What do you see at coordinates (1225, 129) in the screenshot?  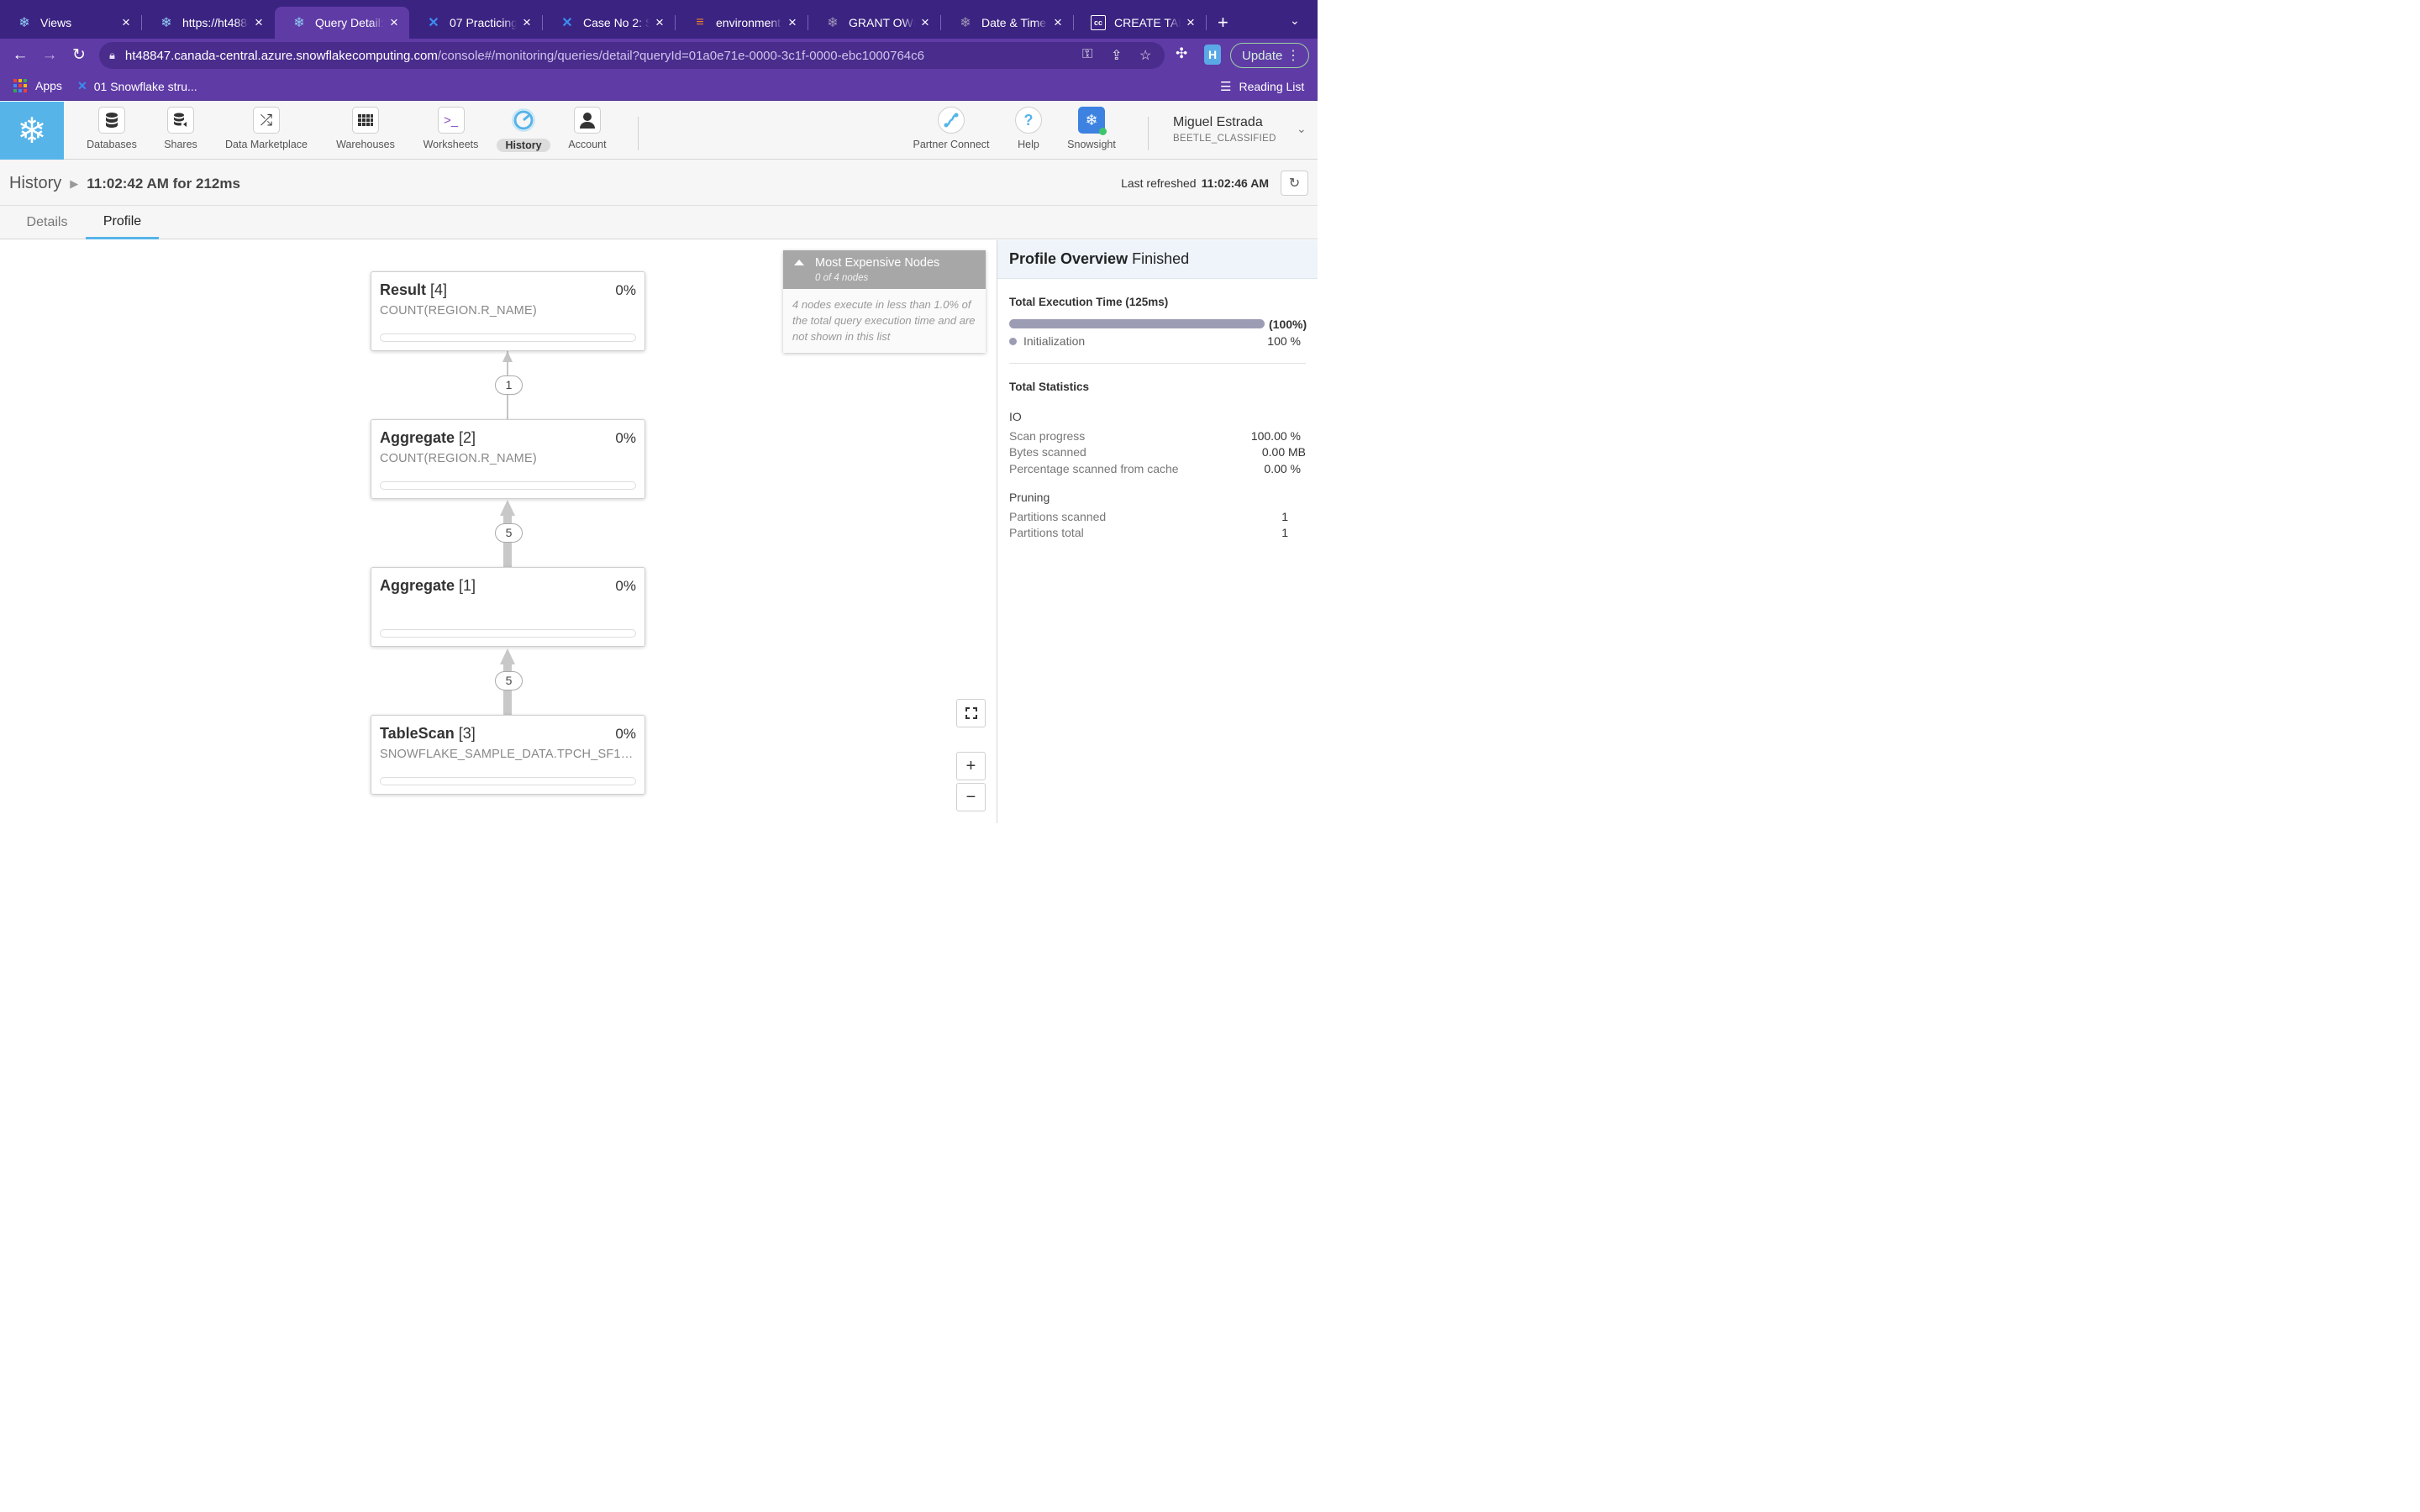 I see `user-menu: Miguel Estrada BEETLE_CLASSIFIED` at bounding box center [1225, 129].